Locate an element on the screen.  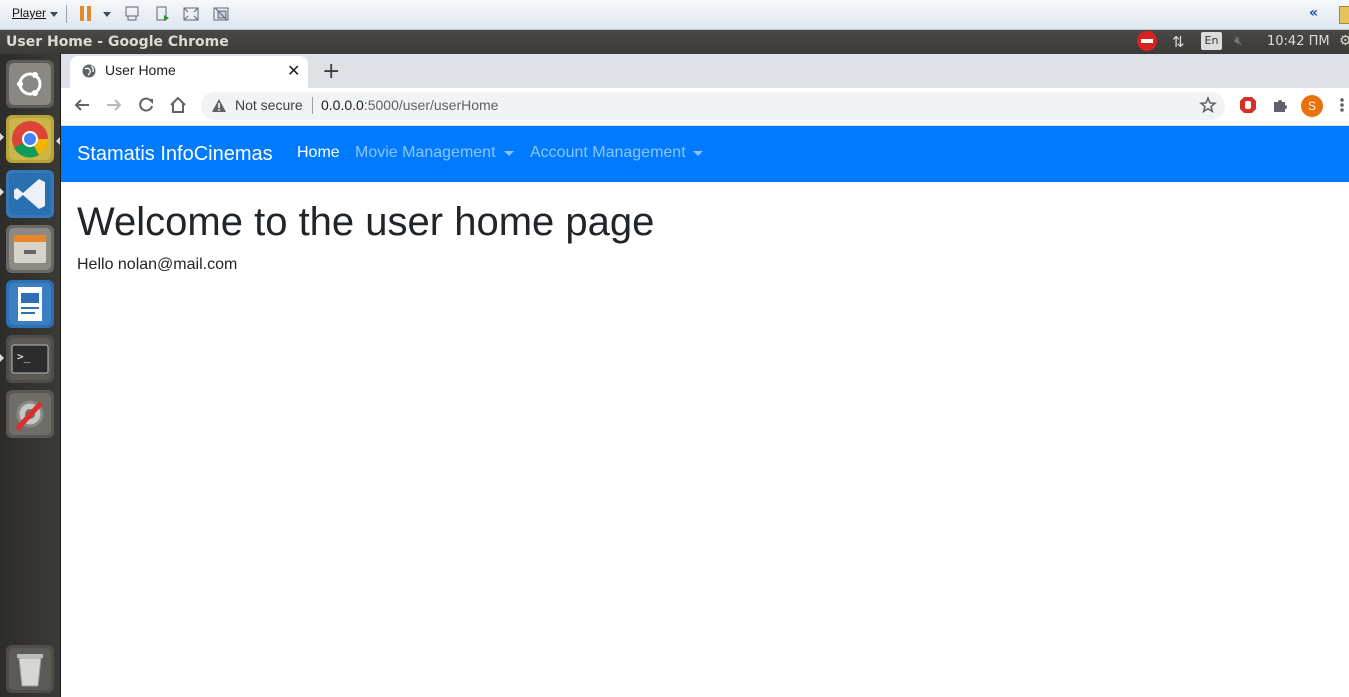
nav-movie-management-dropdown: Movie Management is located at coordinates (425, 153).